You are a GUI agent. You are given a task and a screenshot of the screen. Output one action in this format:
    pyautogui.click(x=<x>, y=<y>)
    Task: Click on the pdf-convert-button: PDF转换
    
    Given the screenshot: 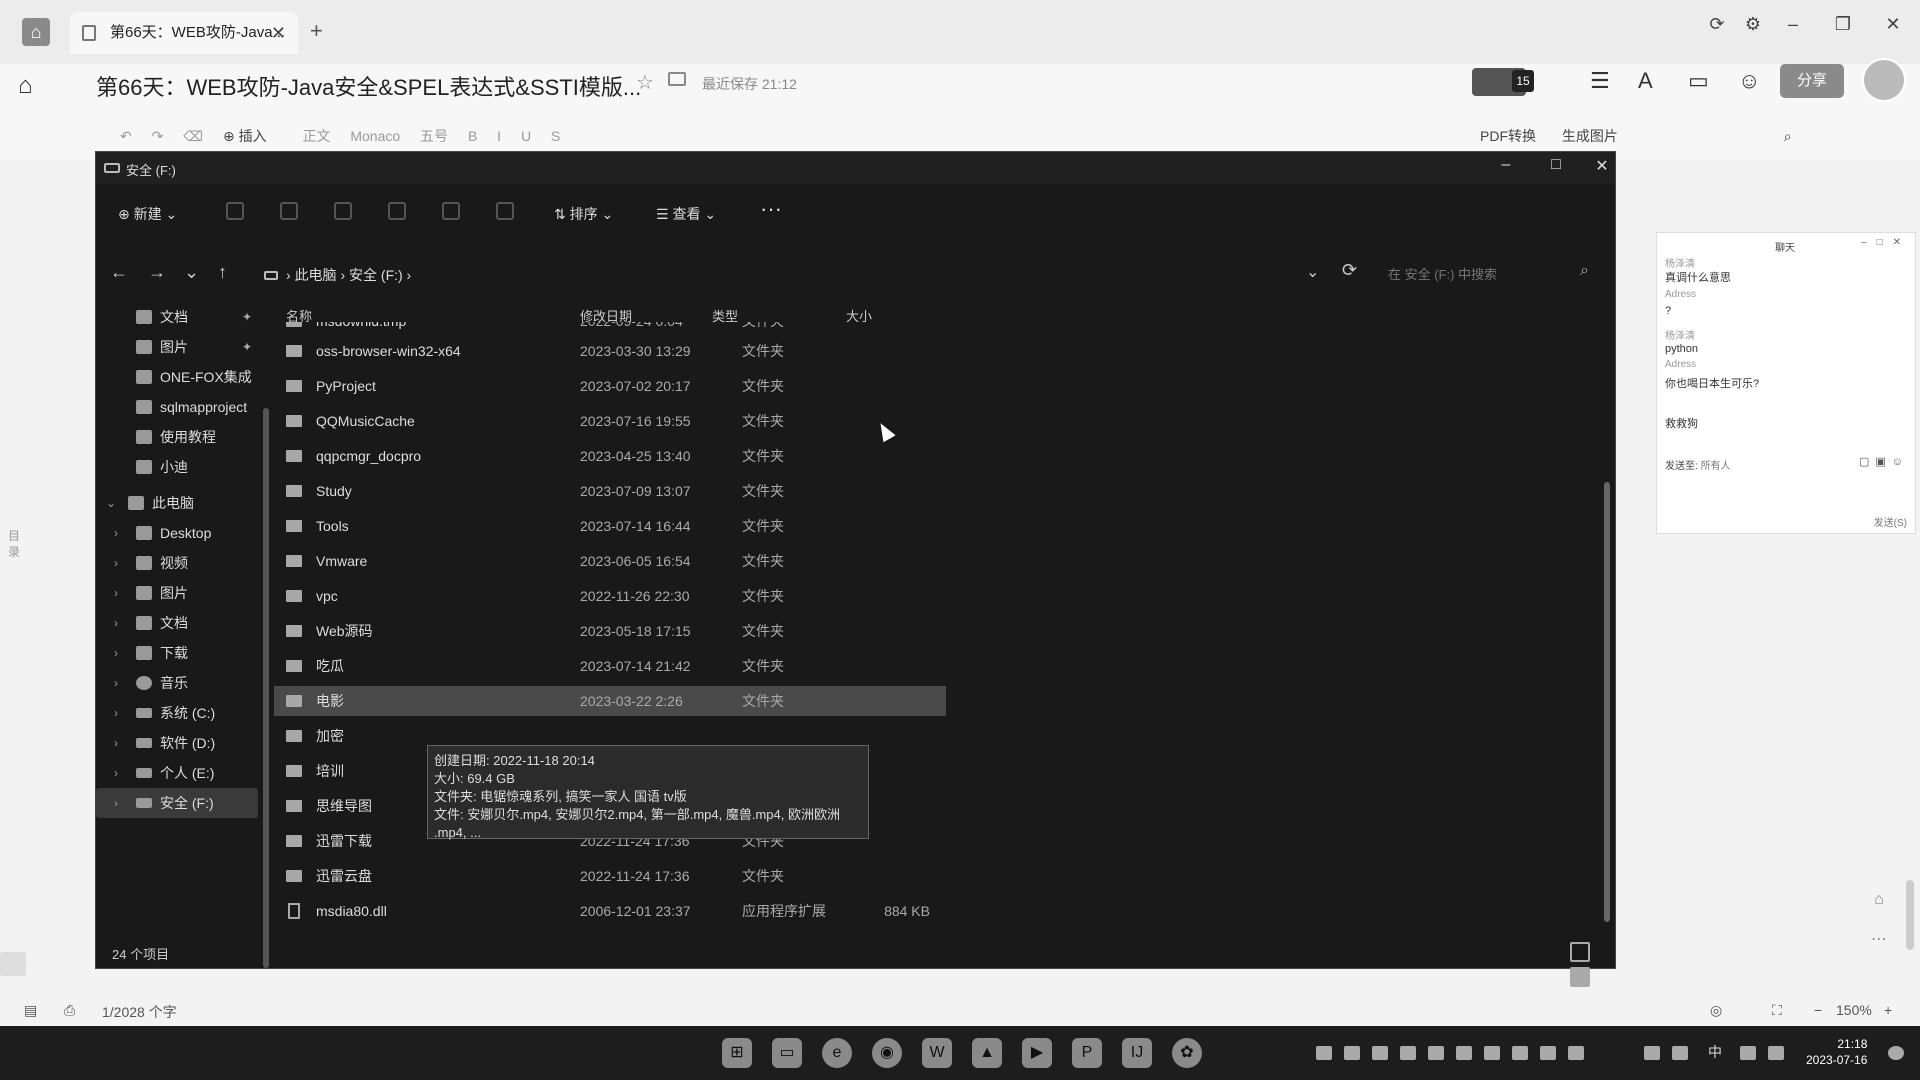 What is the action you would take?
    pyautogui.click(x=1508, y=136)
    